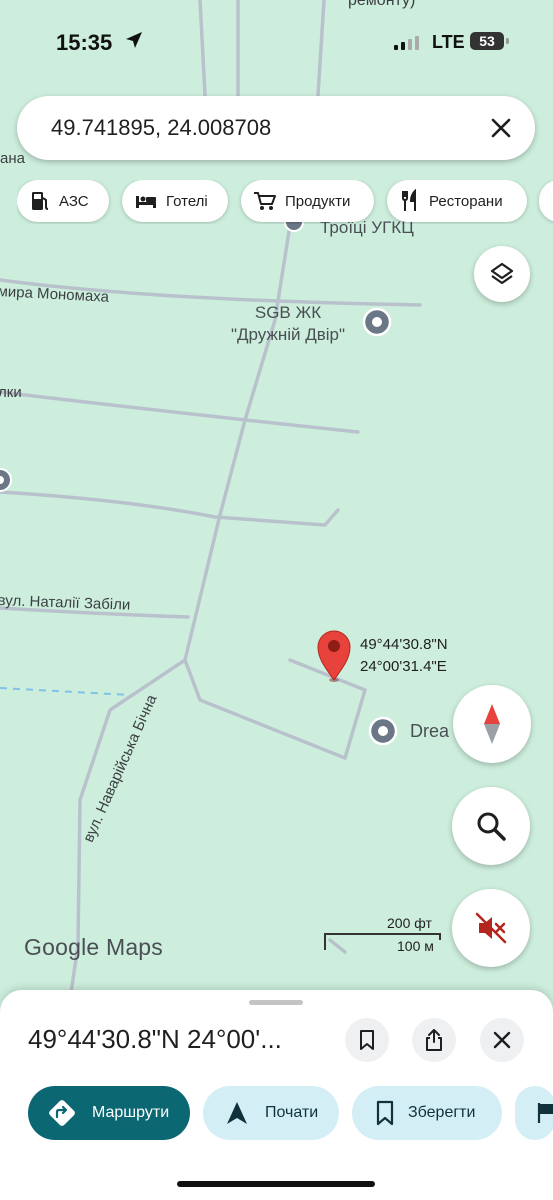 Image resolution: width=553 pixels, height=1200 pixels. I want to click on network-type: LTE, so click(448, 42).